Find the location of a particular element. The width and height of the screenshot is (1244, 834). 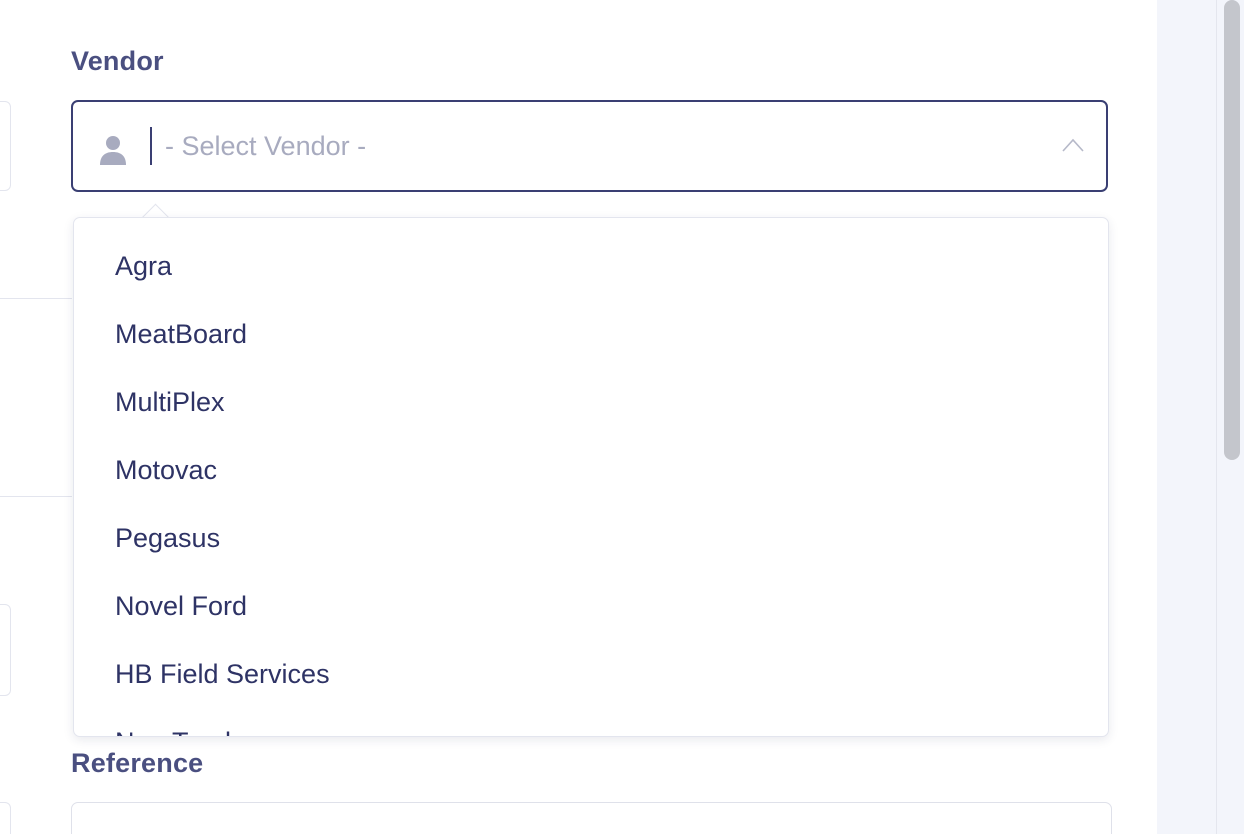

vendor-option: Pegasus is located at coordinates (591, 538).